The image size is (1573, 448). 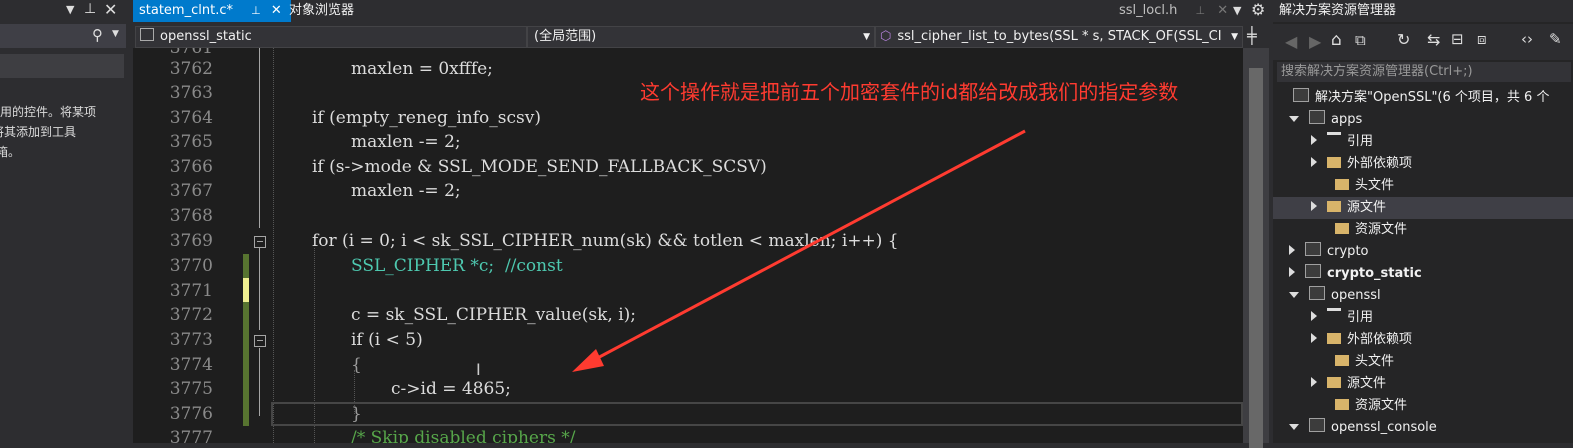 What do you see at coordinates (191, 389) in the screenshot?
I see `line-number: 3775` at bounding box center [191, 389].